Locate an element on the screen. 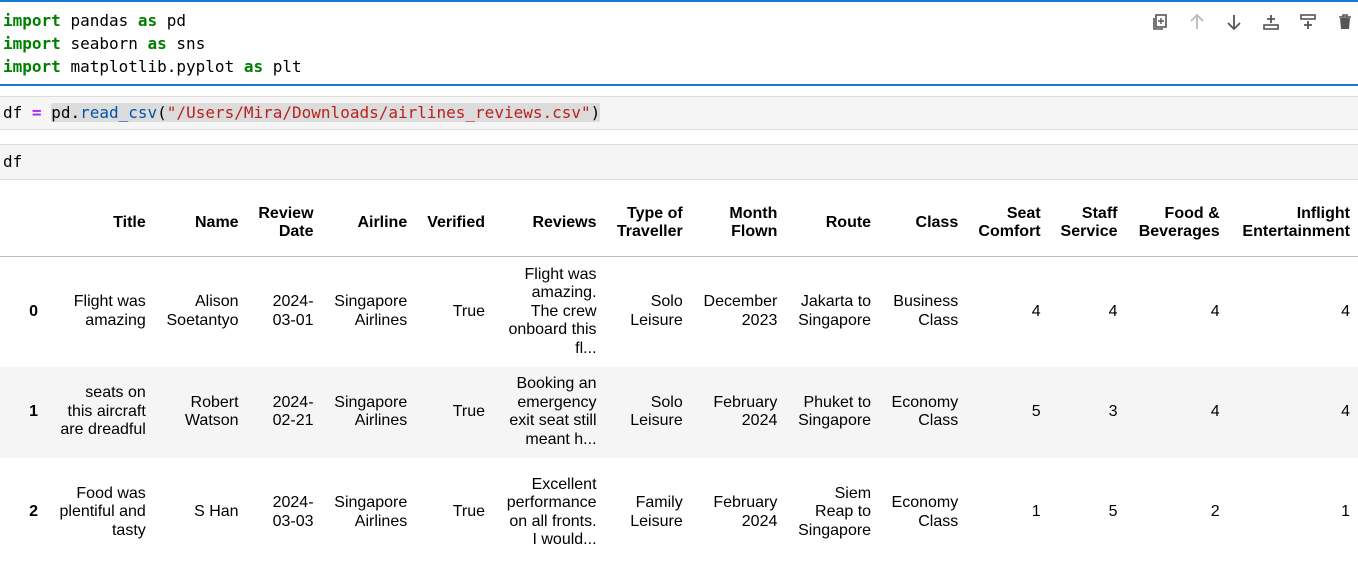 The width and height of the screenshot is (1358, 568). table-cell: Family Leisure is located at coordinates (656, 512).